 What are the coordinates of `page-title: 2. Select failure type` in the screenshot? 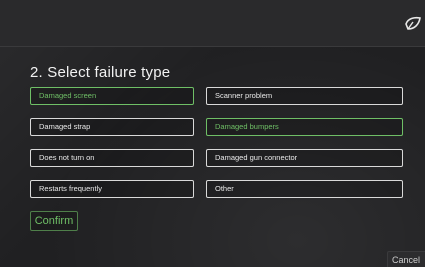 It's located at (100, 72).